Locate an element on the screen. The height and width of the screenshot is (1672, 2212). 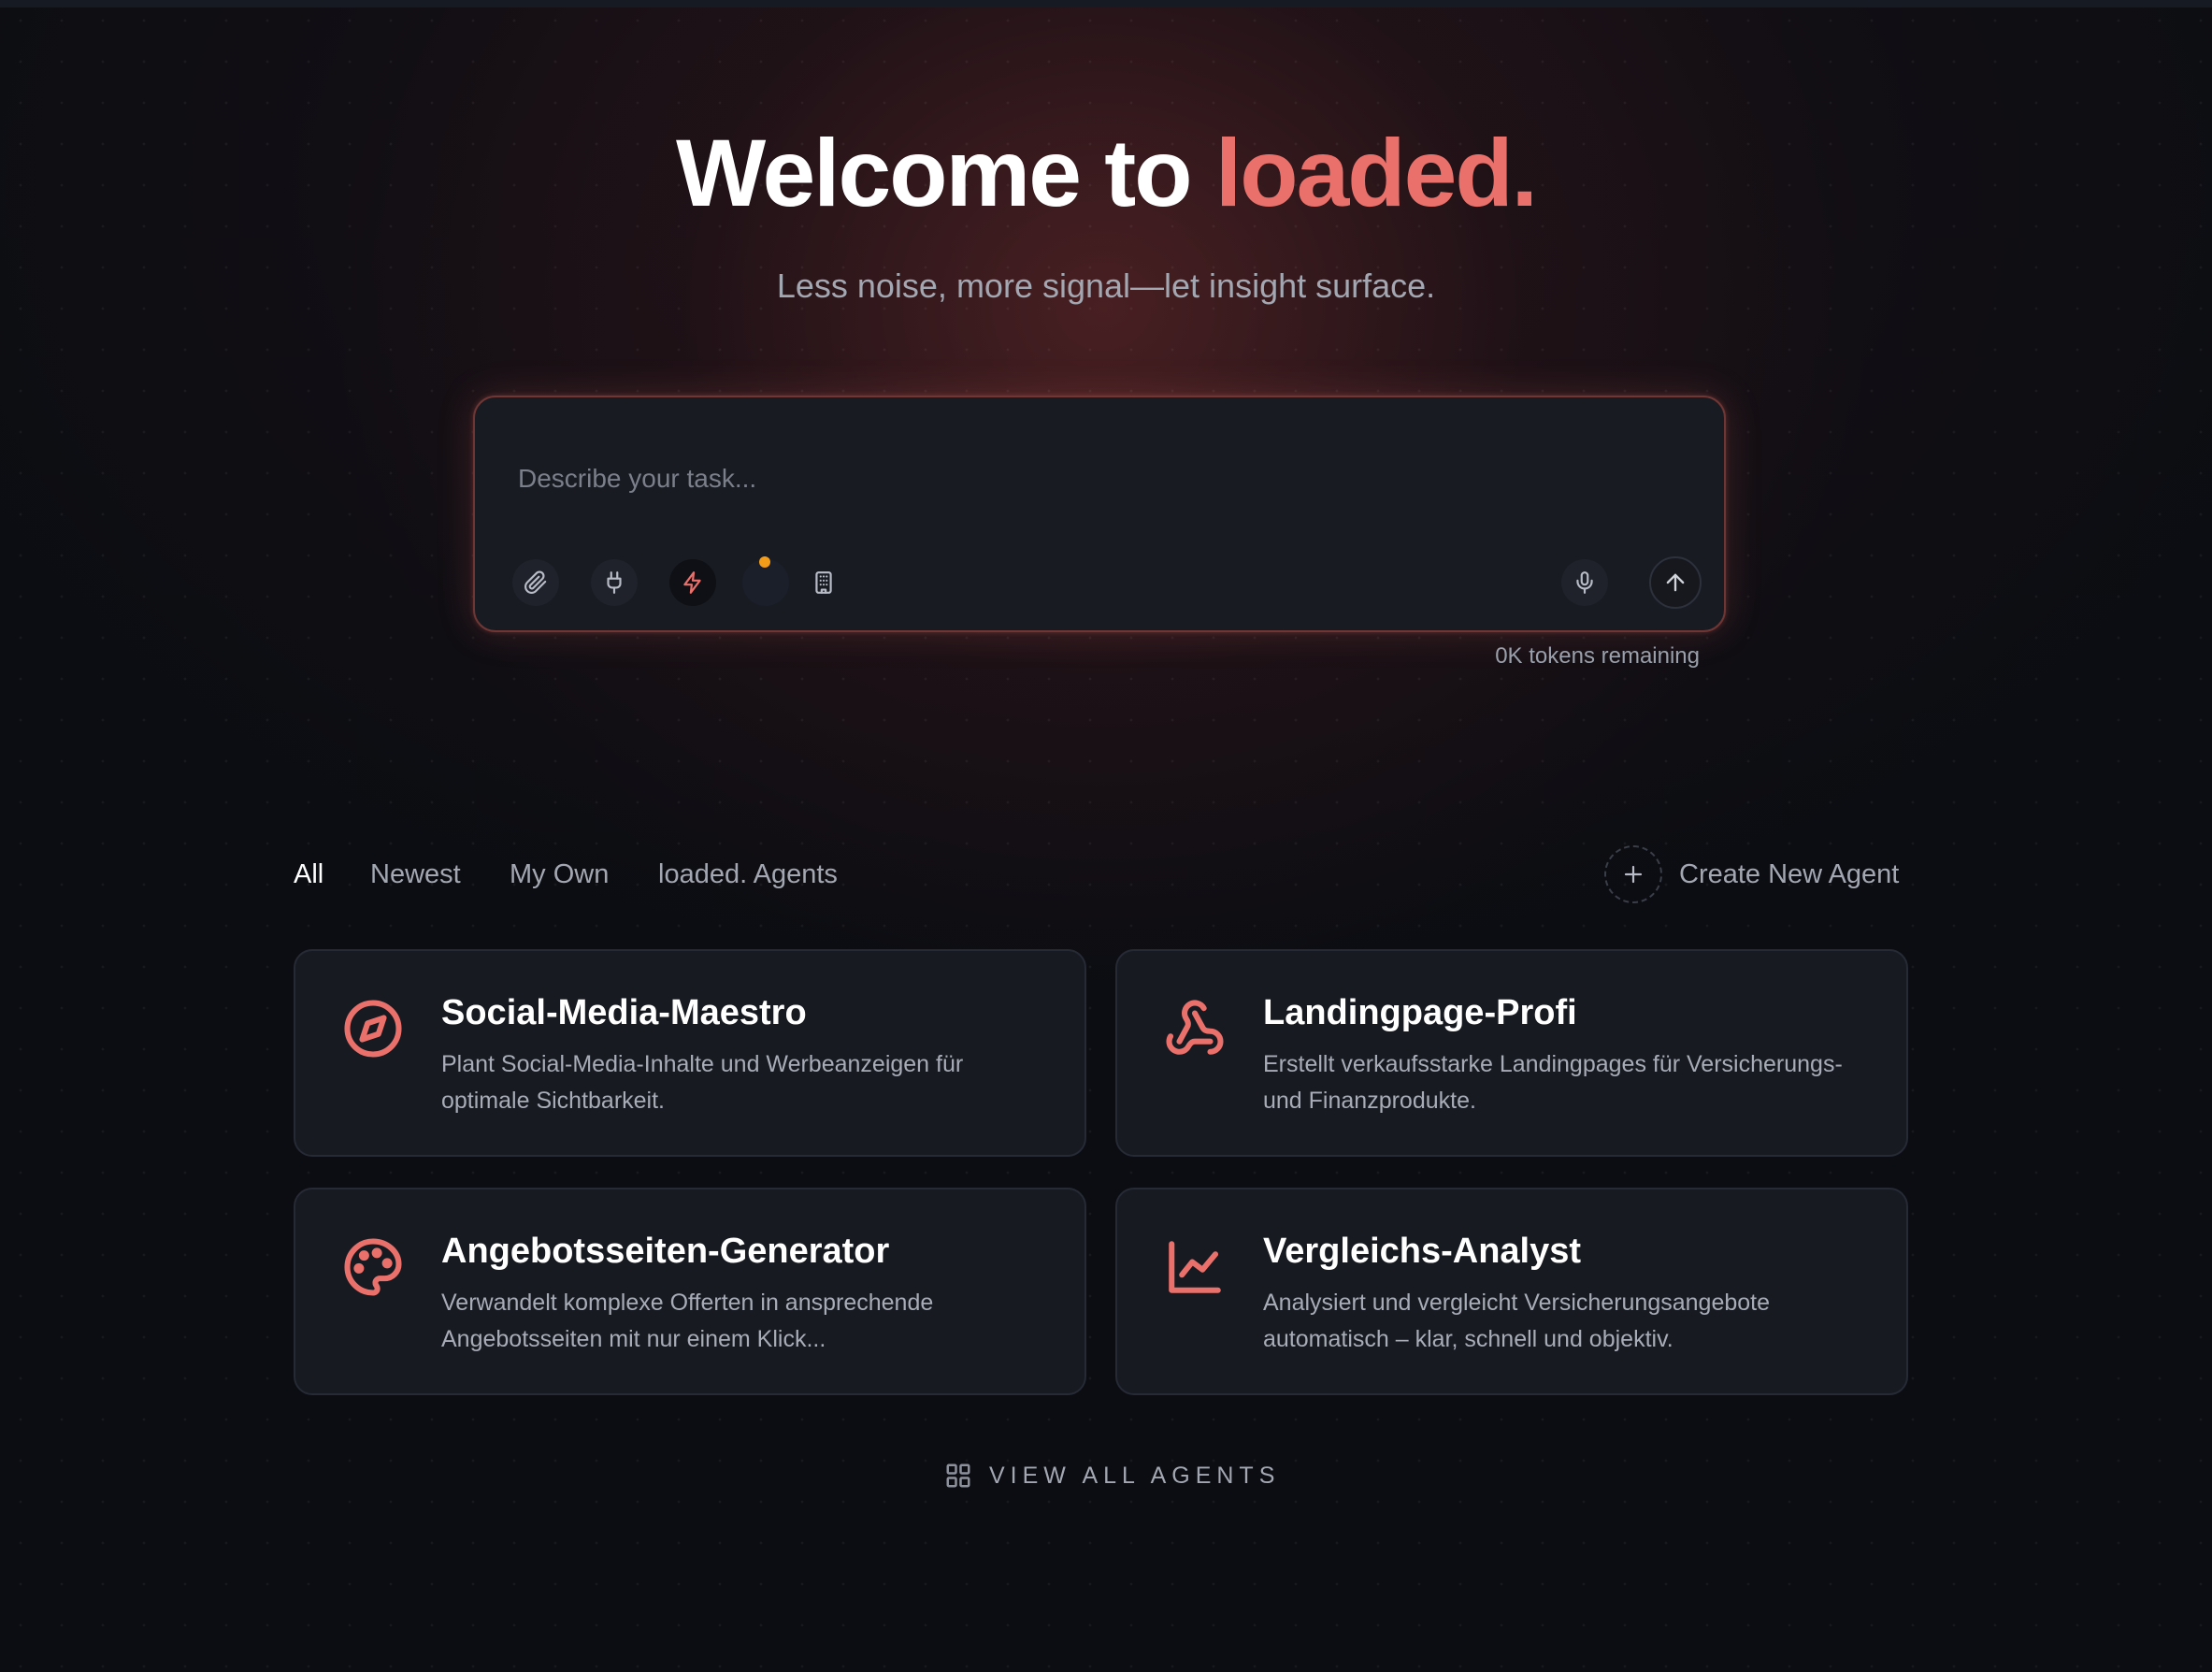
send-button is located at coordinates (1675, 582).